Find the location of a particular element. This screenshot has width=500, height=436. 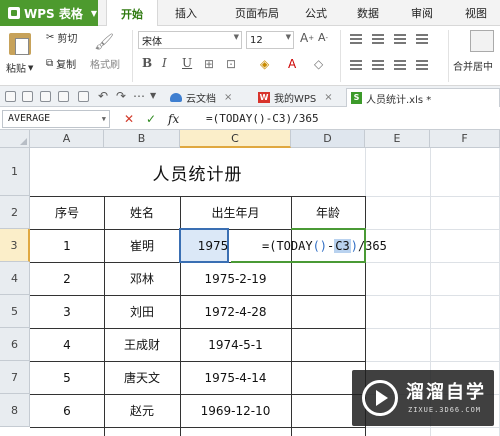

cell-name: 崔明 is located at coordinates (142, 245).